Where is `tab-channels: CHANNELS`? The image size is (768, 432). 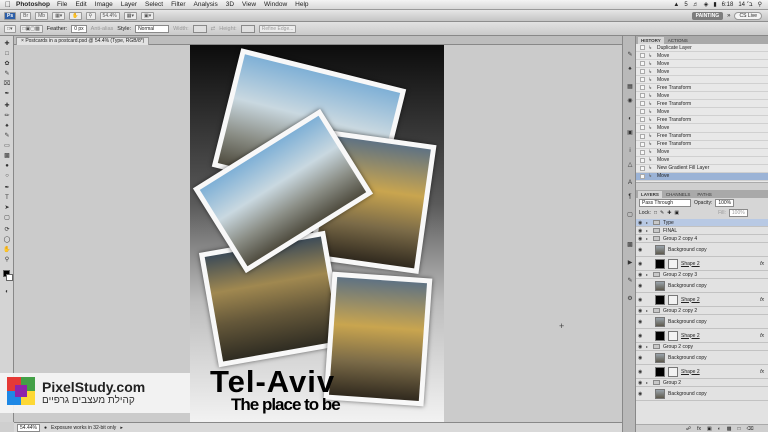 tab-channels: CHANNELS is located at coordinates (678, 194).